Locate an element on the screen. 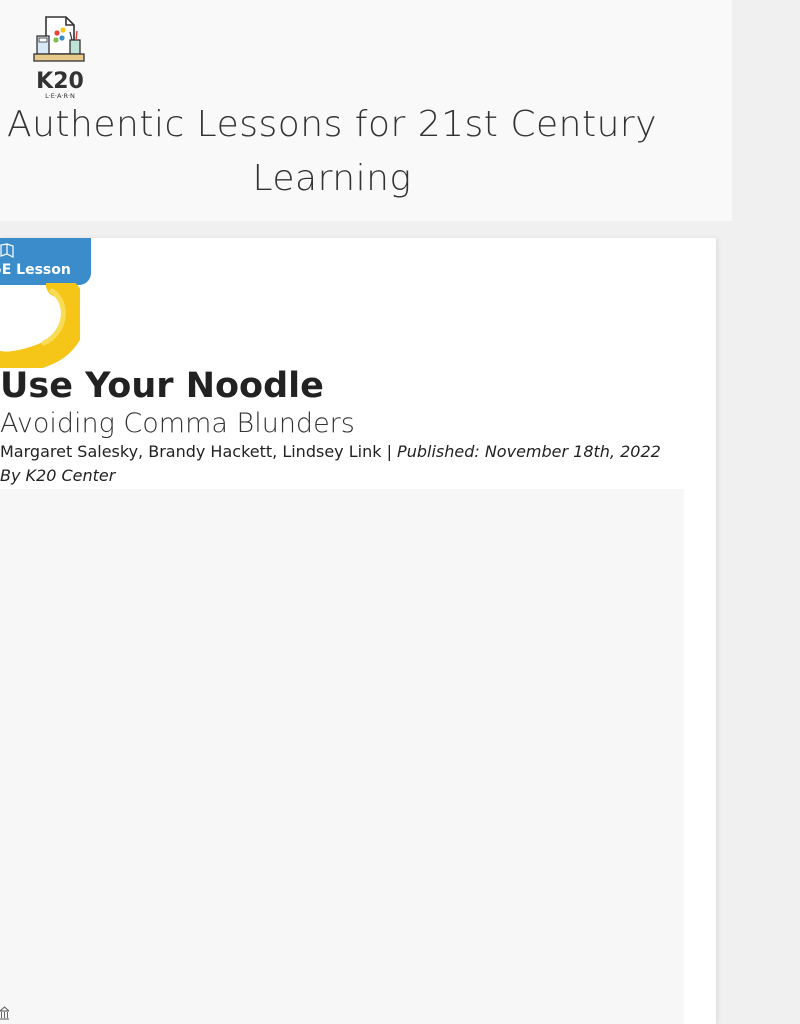 The image size is (800, 1024). logo-wordmark: K20 is located at coordinates (60, 81).